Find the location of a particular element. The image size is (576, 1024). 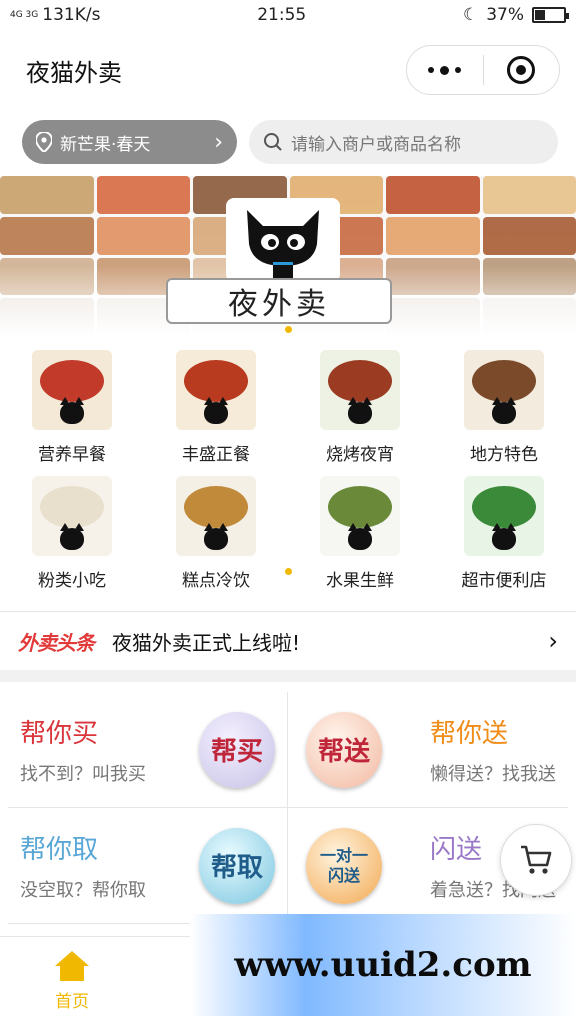

service-buy: 帮你买 找不到？叫我买 帮买 is located at coordinates (148, 750).